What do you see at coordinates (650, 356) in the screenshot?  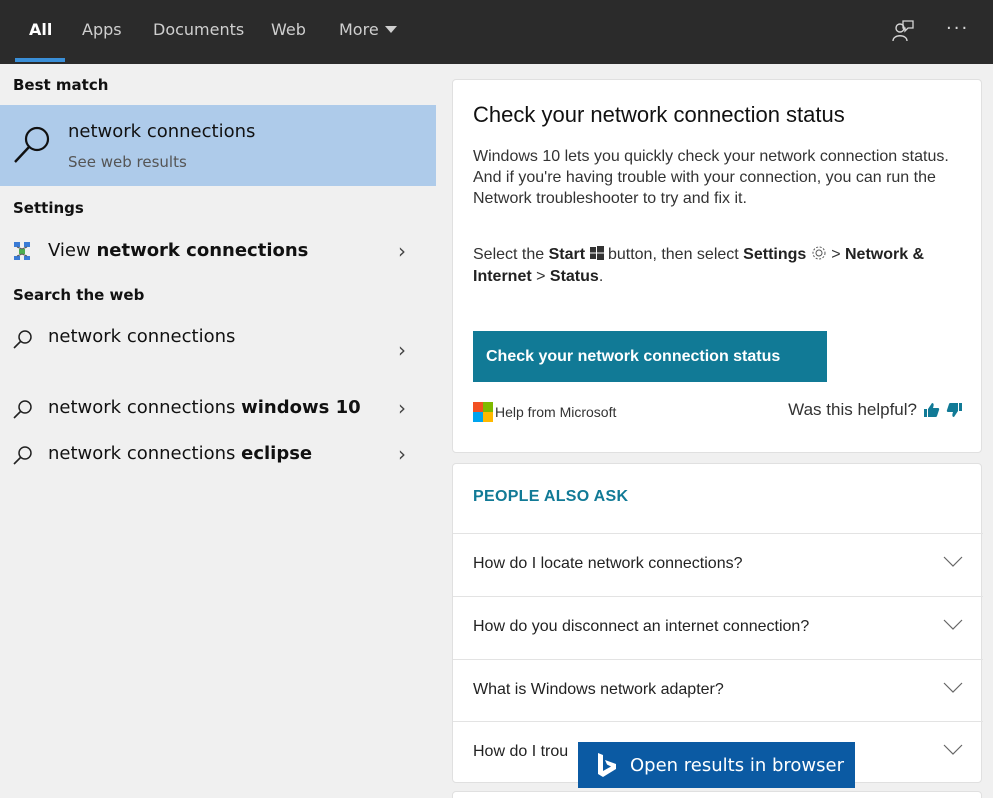 I see `check-network-status-button: Check your network connection status` at bounding box center [650, 356].